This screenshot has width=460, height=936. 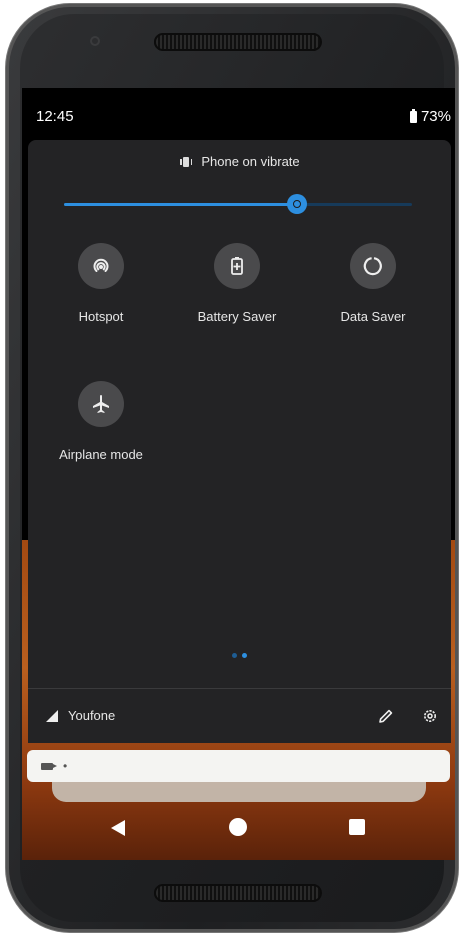 I want to click on quick-settings-footer: Youfone, so click(x=239, y=716).